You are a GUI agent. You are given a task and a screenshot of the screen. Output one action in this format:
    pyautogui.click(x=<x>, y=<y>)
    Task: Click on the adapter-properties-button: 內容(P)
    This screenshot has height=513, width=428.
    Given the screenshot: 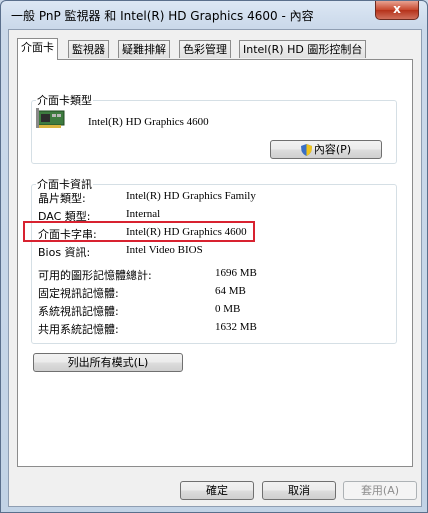 What is the action you would take?
    pyautogui.click(x=326, y=149)
    